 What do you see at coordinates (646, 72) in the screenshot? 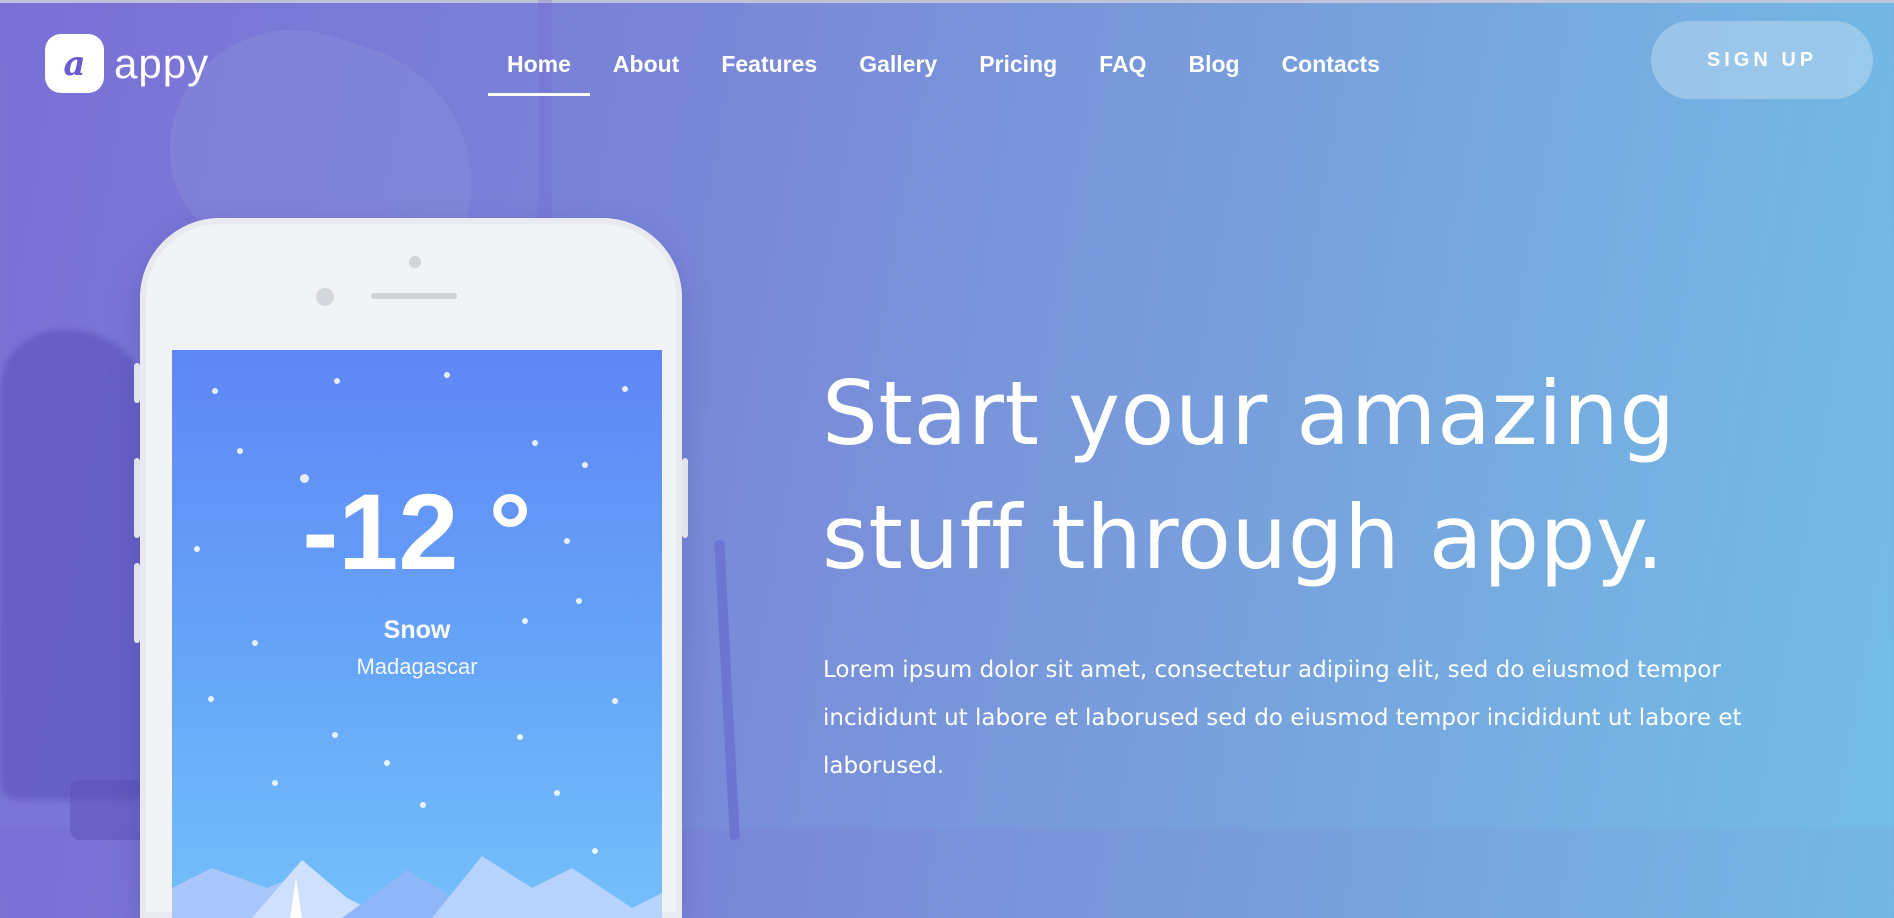
I see `nav-item-about: About` at bounding box center [646, 72].